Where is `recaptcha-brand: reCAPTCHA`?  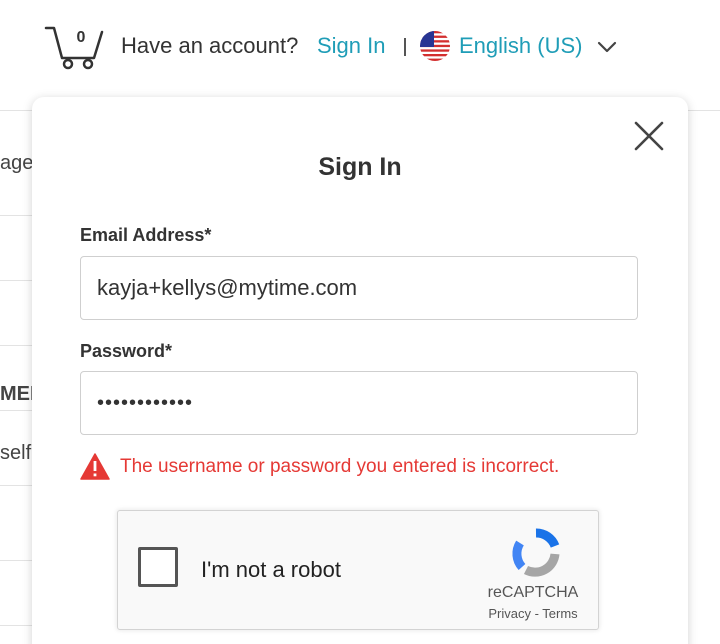 recaptcha-brand: reCAPTCHA is located at coordinates (533, 592).